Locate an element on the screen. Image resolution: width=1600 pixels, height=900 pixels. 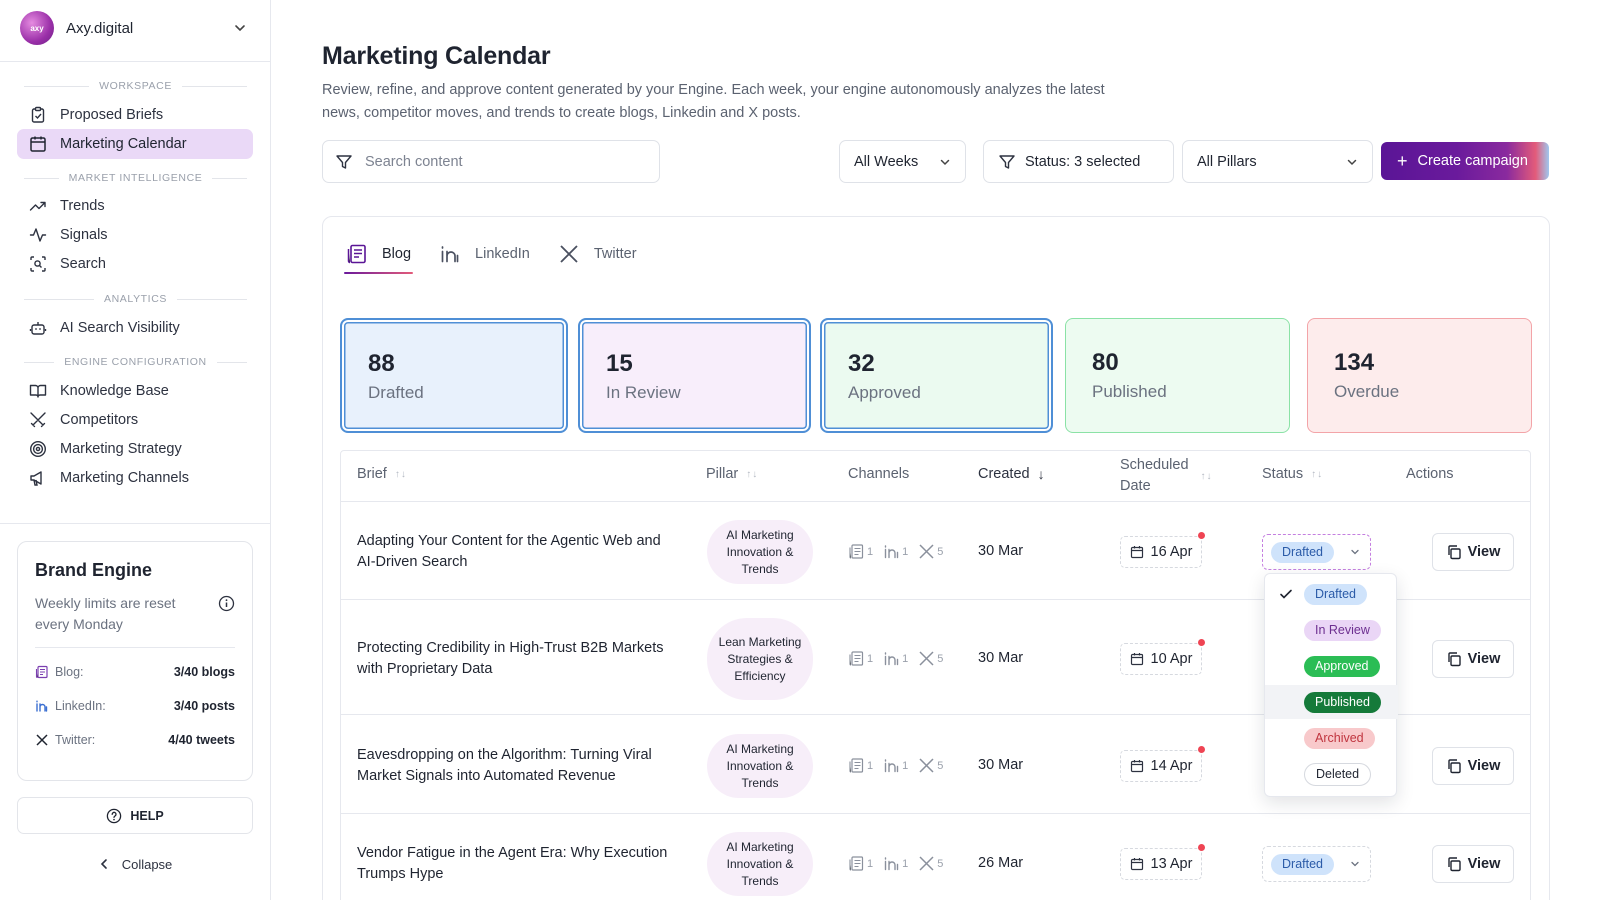
column-header-status: Status ↑↓ is located at coordinates (1292, 474).